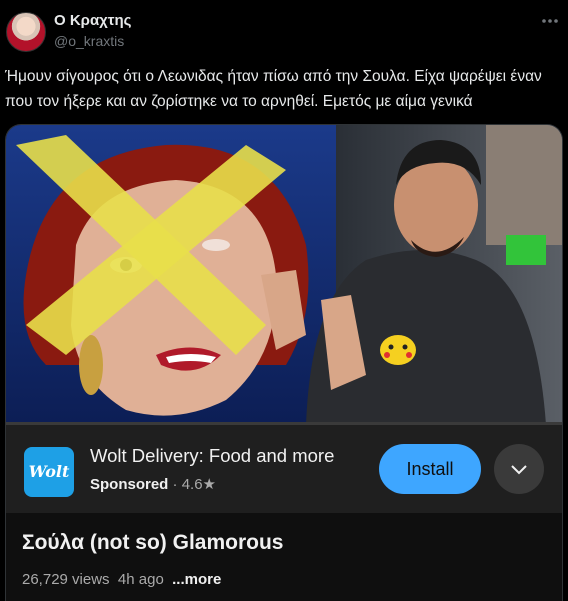  I want to click on install-button: Install, so click(430, 469).